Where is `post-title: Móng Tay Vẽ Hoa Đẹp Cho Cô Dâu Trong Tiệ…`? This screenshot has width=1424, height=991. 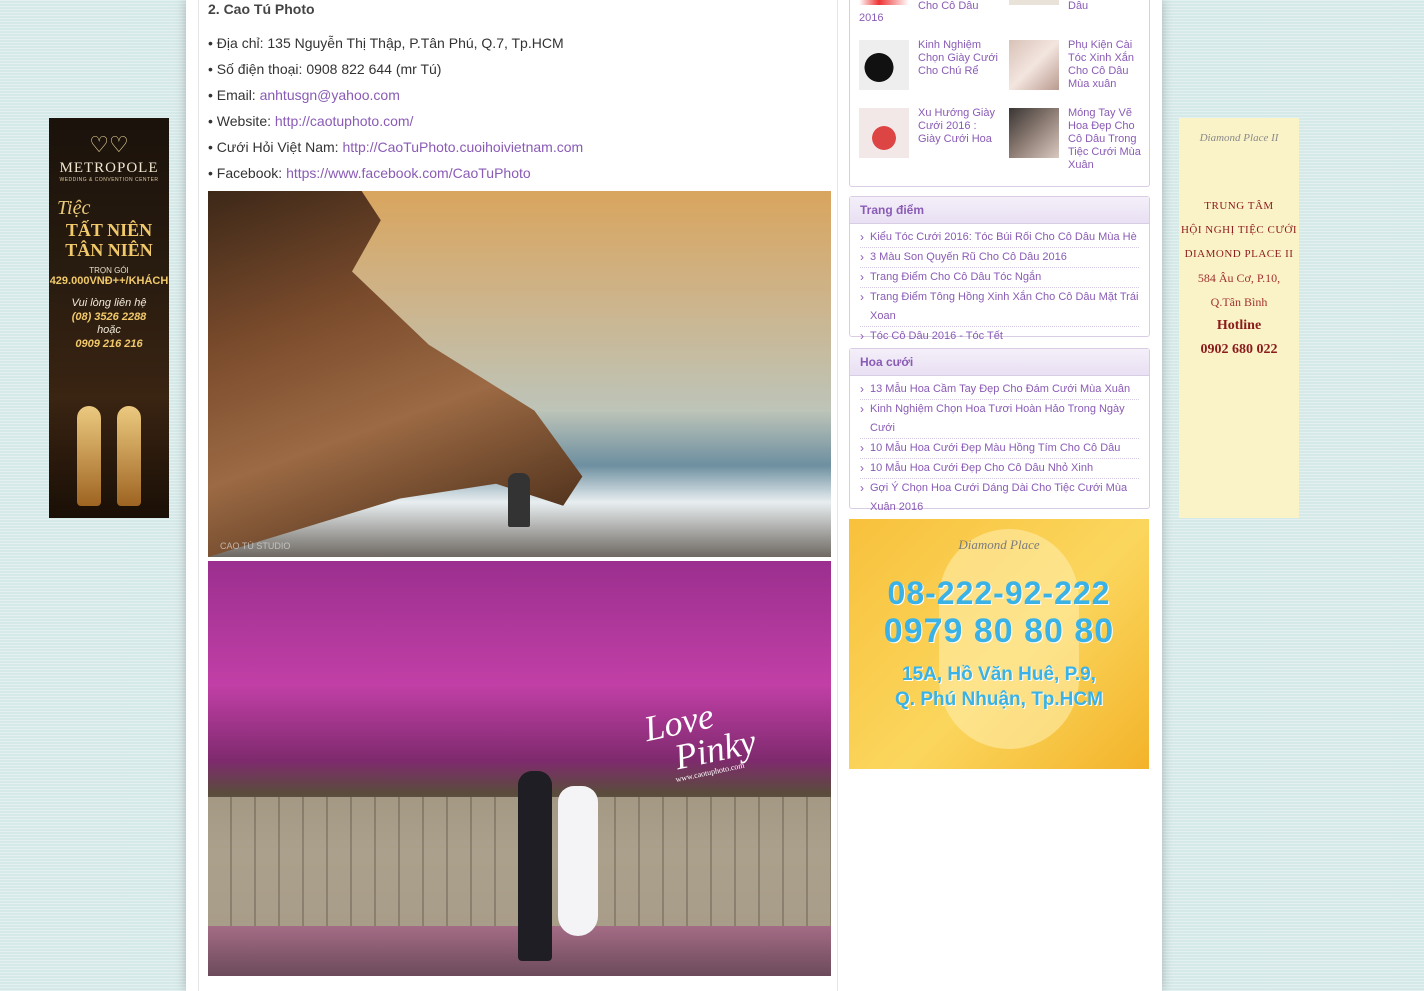 post-title: Móng Tay Vẽ Hoa Đẹp Cho Cô Dâu Trong Tiệ… is located at coordinates (1104, 139).